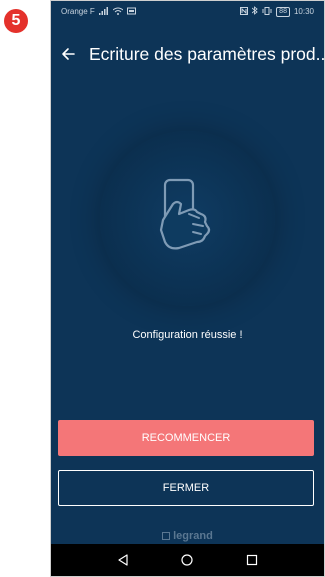 This screenshot has width=325, height=577. I want to click on status-right: 88 10:30, so click(277, 11).